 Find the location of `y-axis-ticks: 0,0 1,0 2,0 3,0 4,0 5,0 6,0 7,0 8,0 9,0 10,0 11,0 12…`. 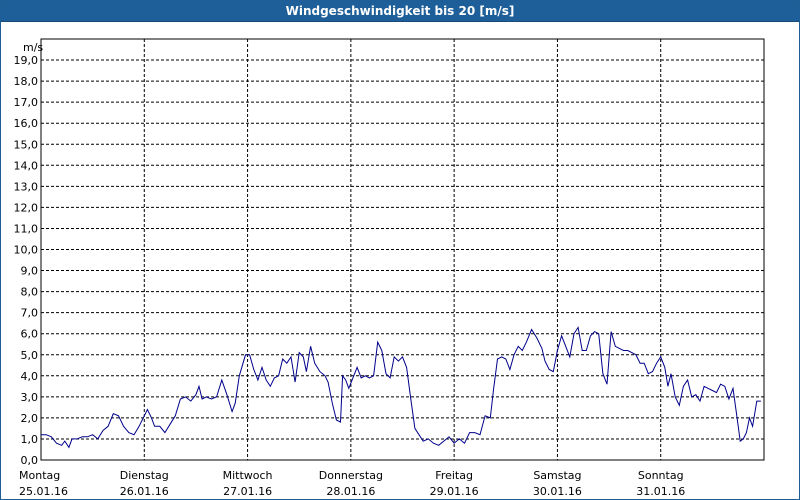

y-axis-ticks: 0,0 1,0 2,0 3,0 4,0 5,0 6,0 7,0 8,0 9,0 10,0 11,0 12… is located at coordinates (26, 260).